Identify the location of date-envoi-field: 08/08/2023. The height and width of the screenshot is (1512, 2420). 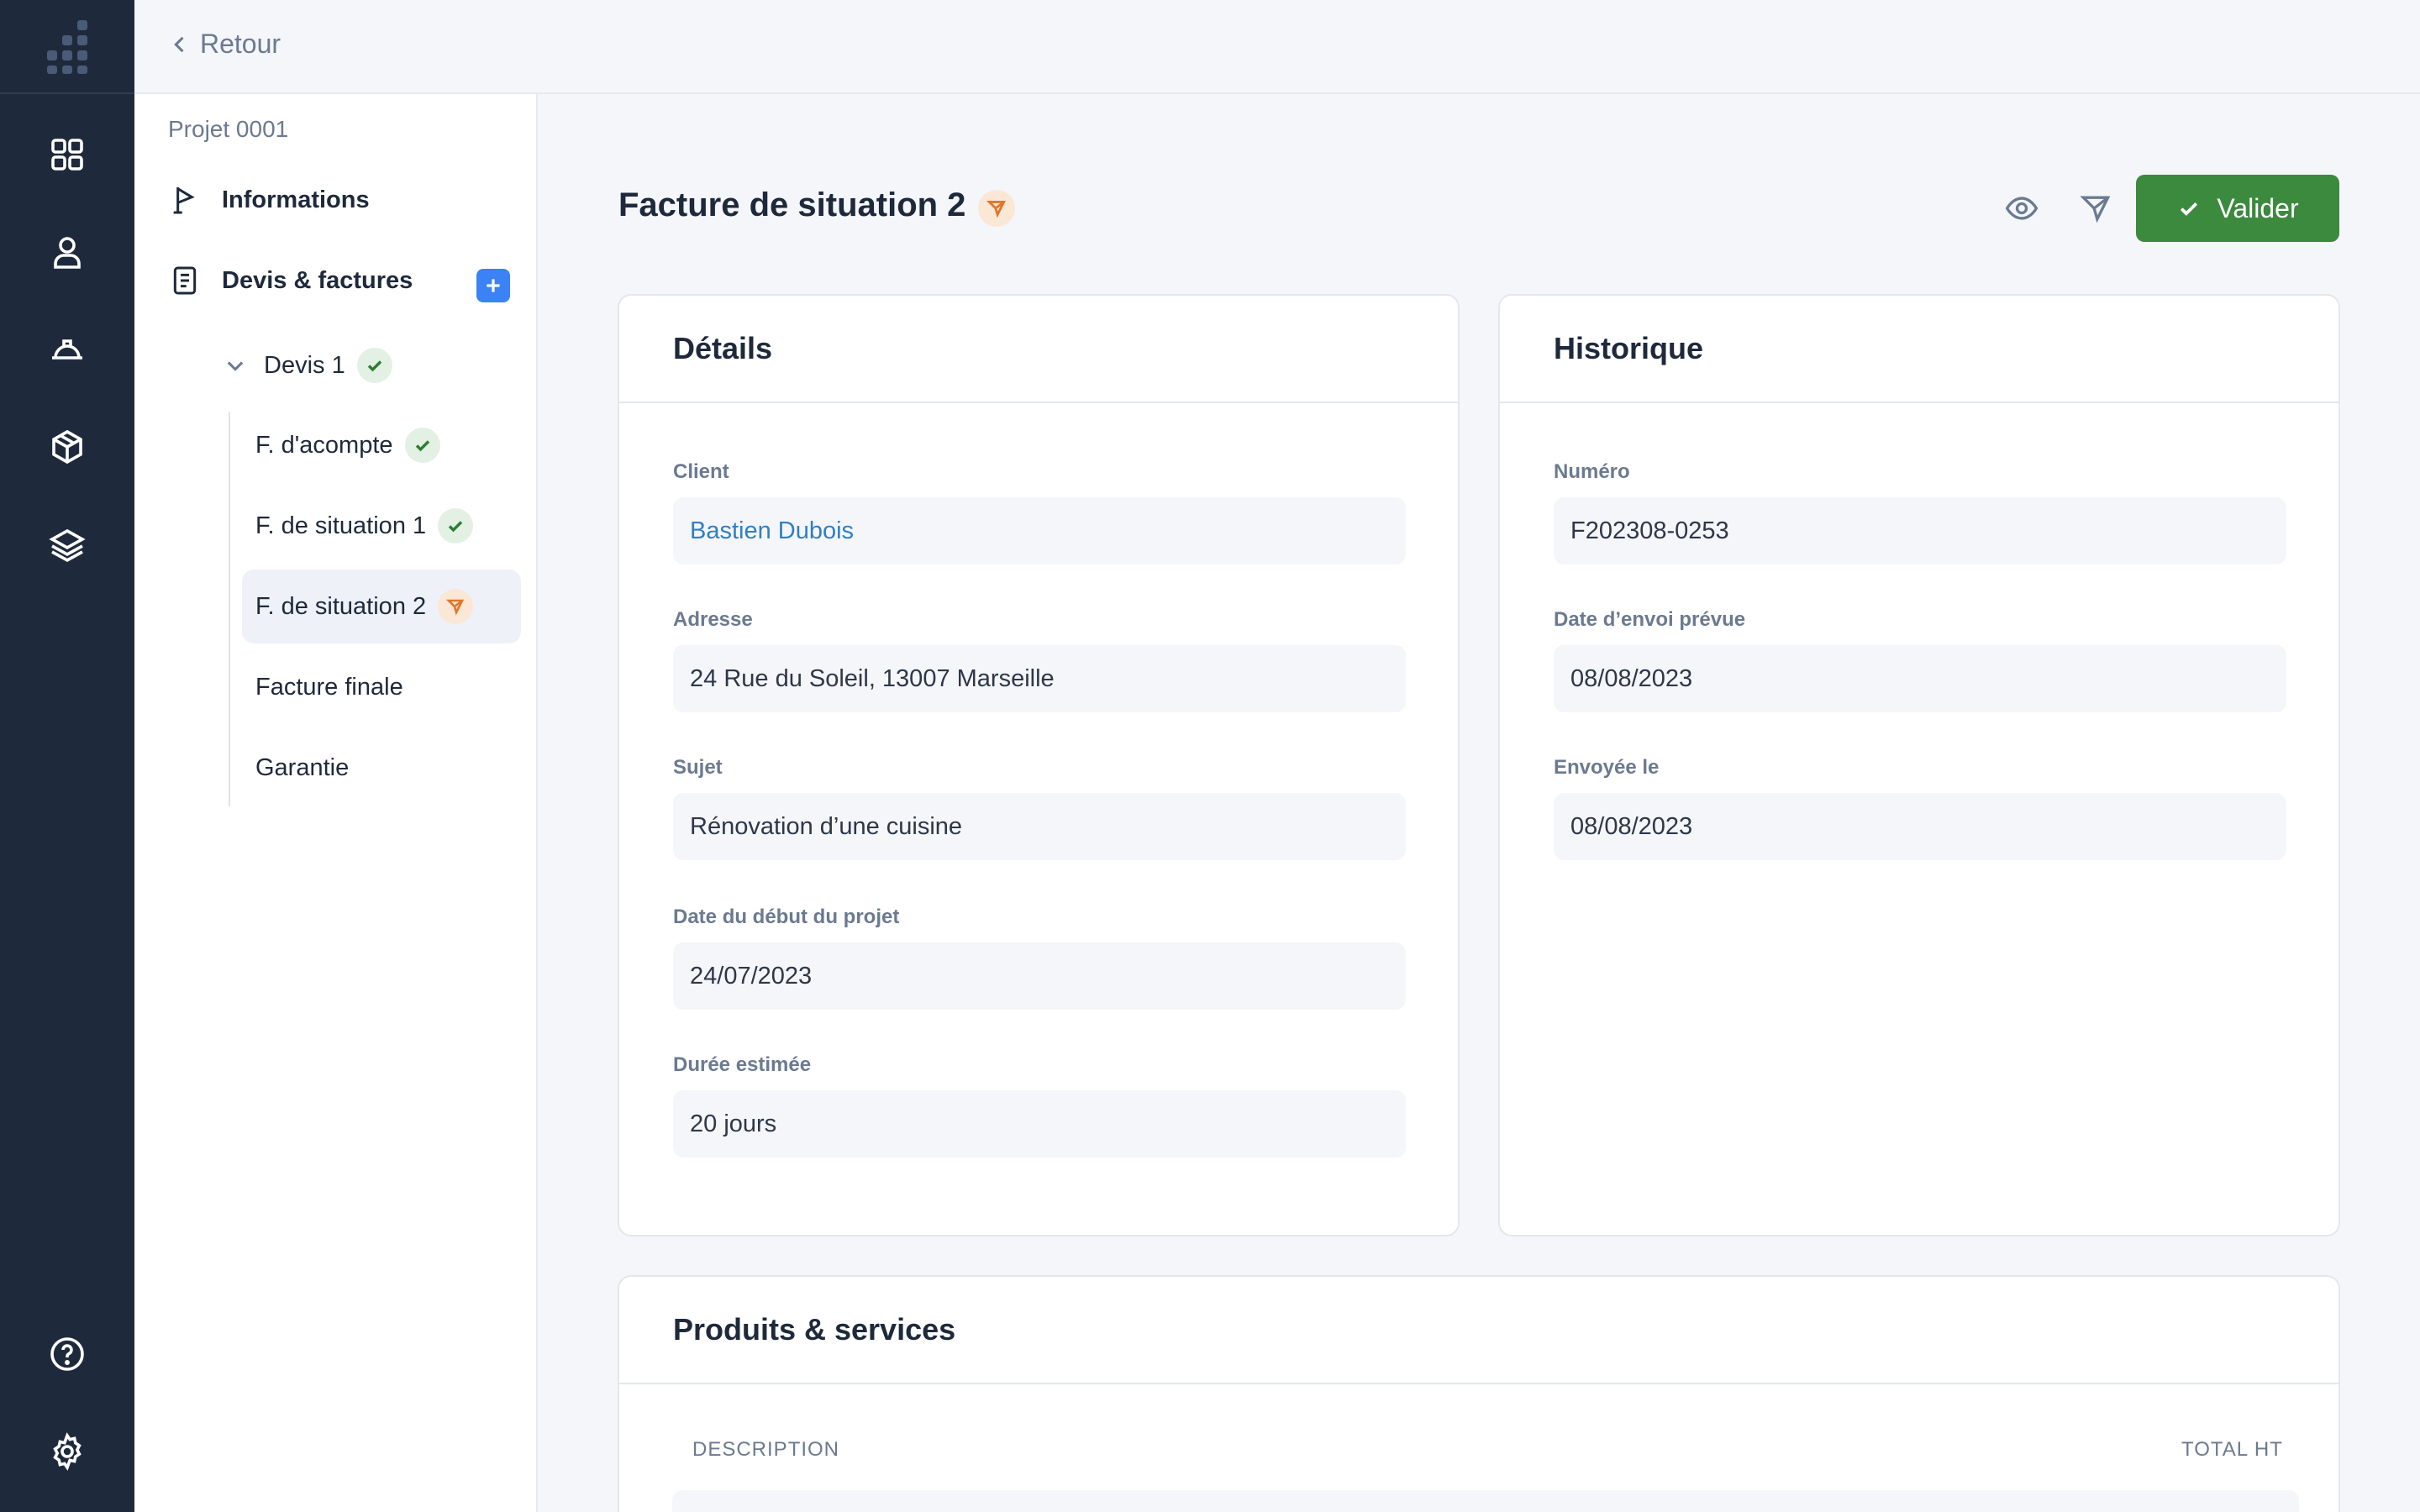
(1920, 678).